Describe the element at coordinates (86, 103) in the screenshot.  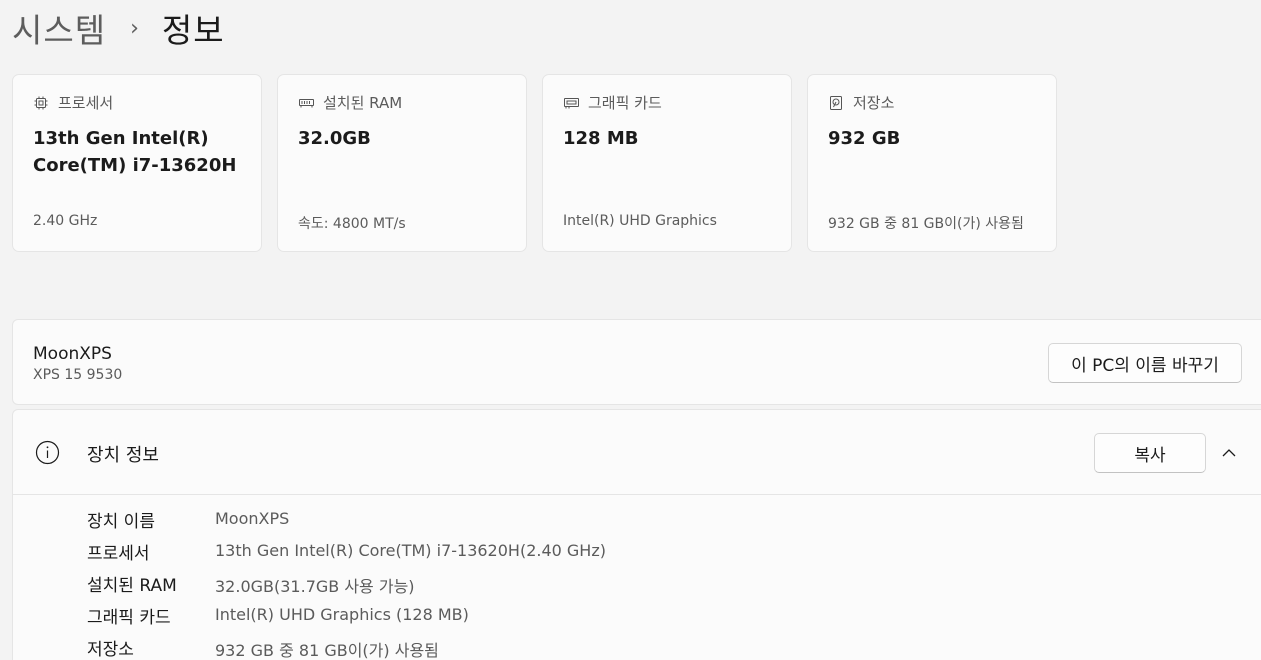
I see `spec-label: 프로세서` at that location.